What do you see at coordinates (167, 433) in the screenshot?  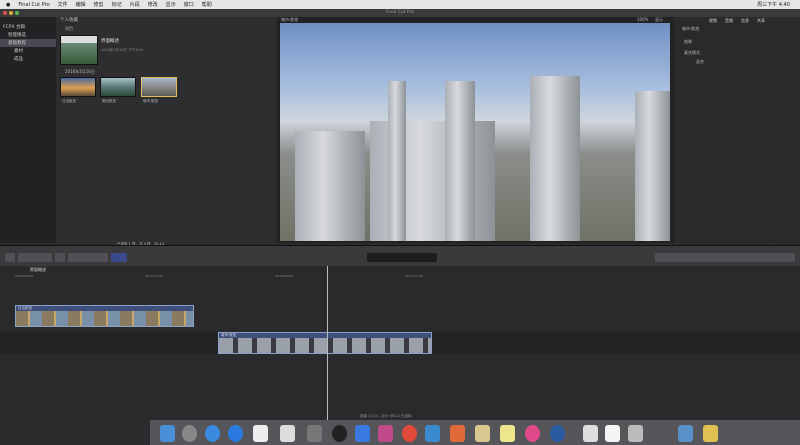 I see `finder-icon` at bounding box center [167, 433].